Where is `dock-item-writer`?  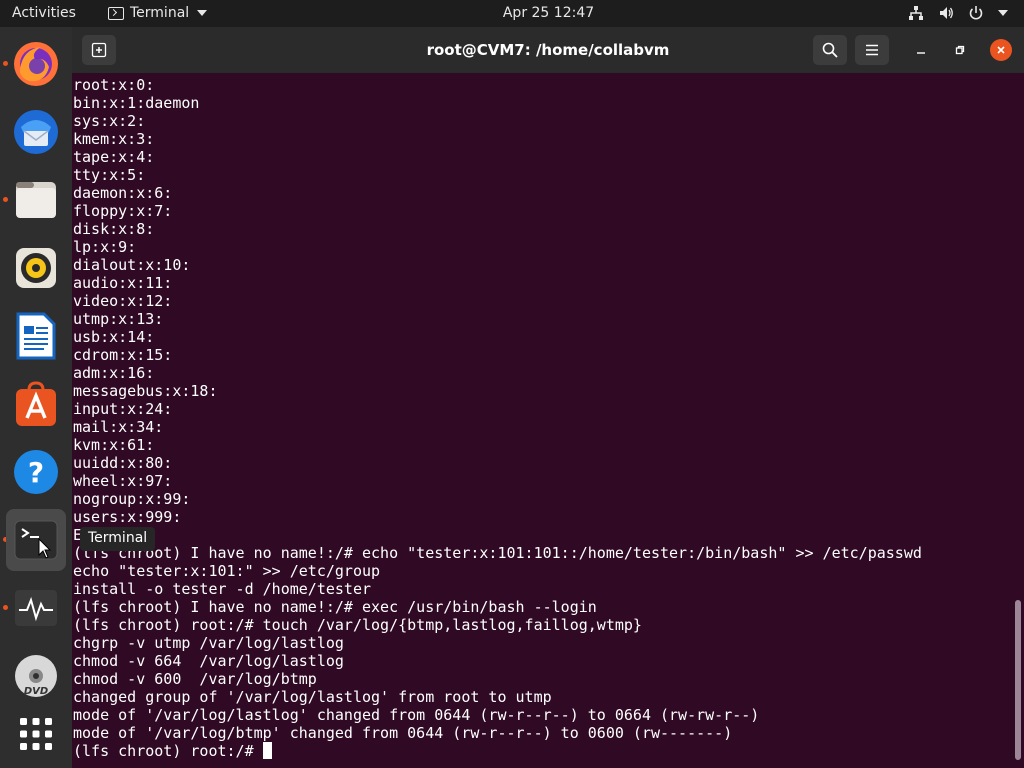
dock-item-writer is located at coordinates (36, 336).